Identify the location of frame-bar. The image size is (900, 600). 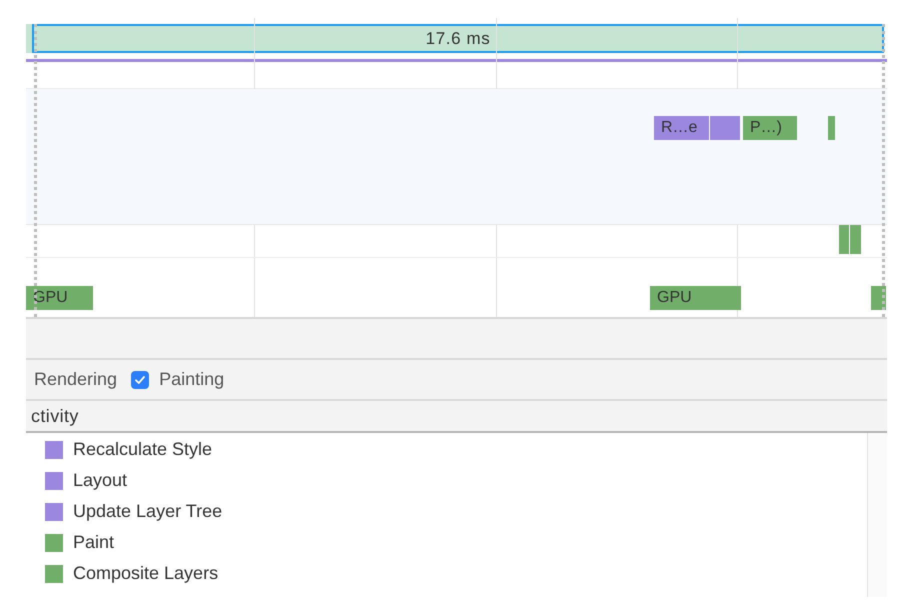
(29, 38).